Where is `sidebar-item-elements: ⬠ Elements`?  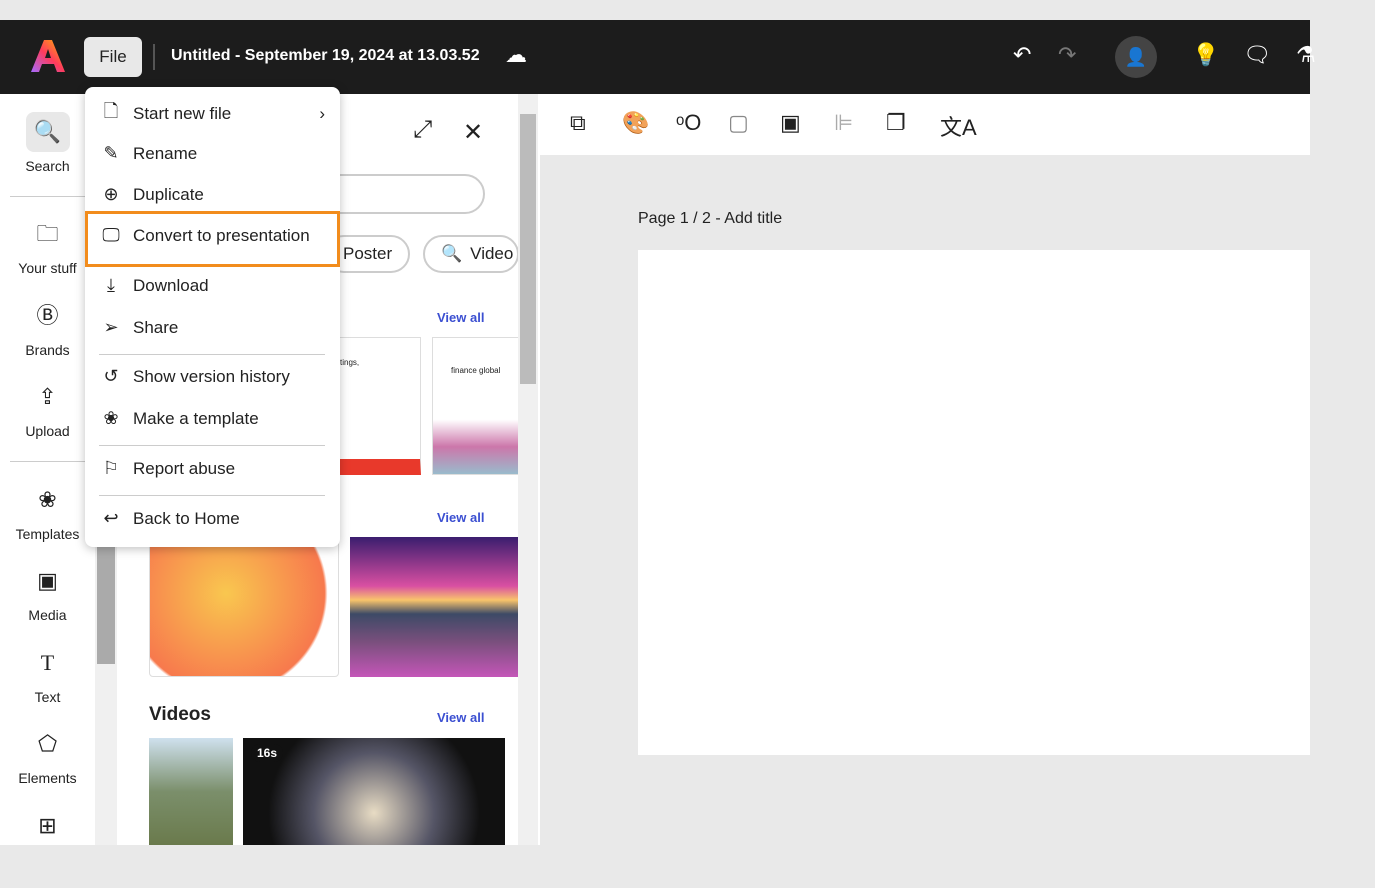
sidebar-item-elements: ⬠ Elements is located at coordinates (47, 755).